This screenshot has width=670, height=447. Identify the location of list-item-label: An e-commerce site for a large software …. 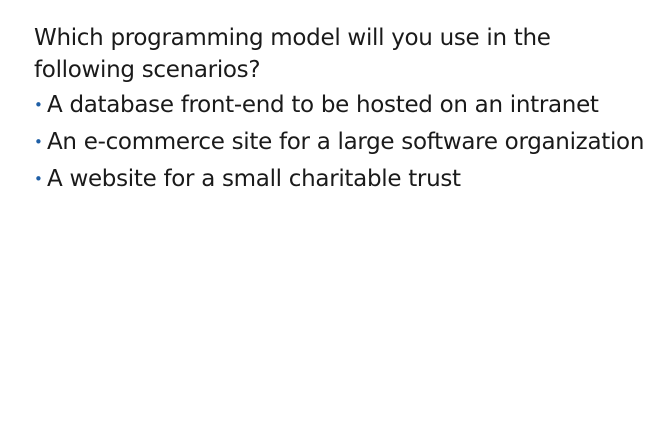
(346, 142).